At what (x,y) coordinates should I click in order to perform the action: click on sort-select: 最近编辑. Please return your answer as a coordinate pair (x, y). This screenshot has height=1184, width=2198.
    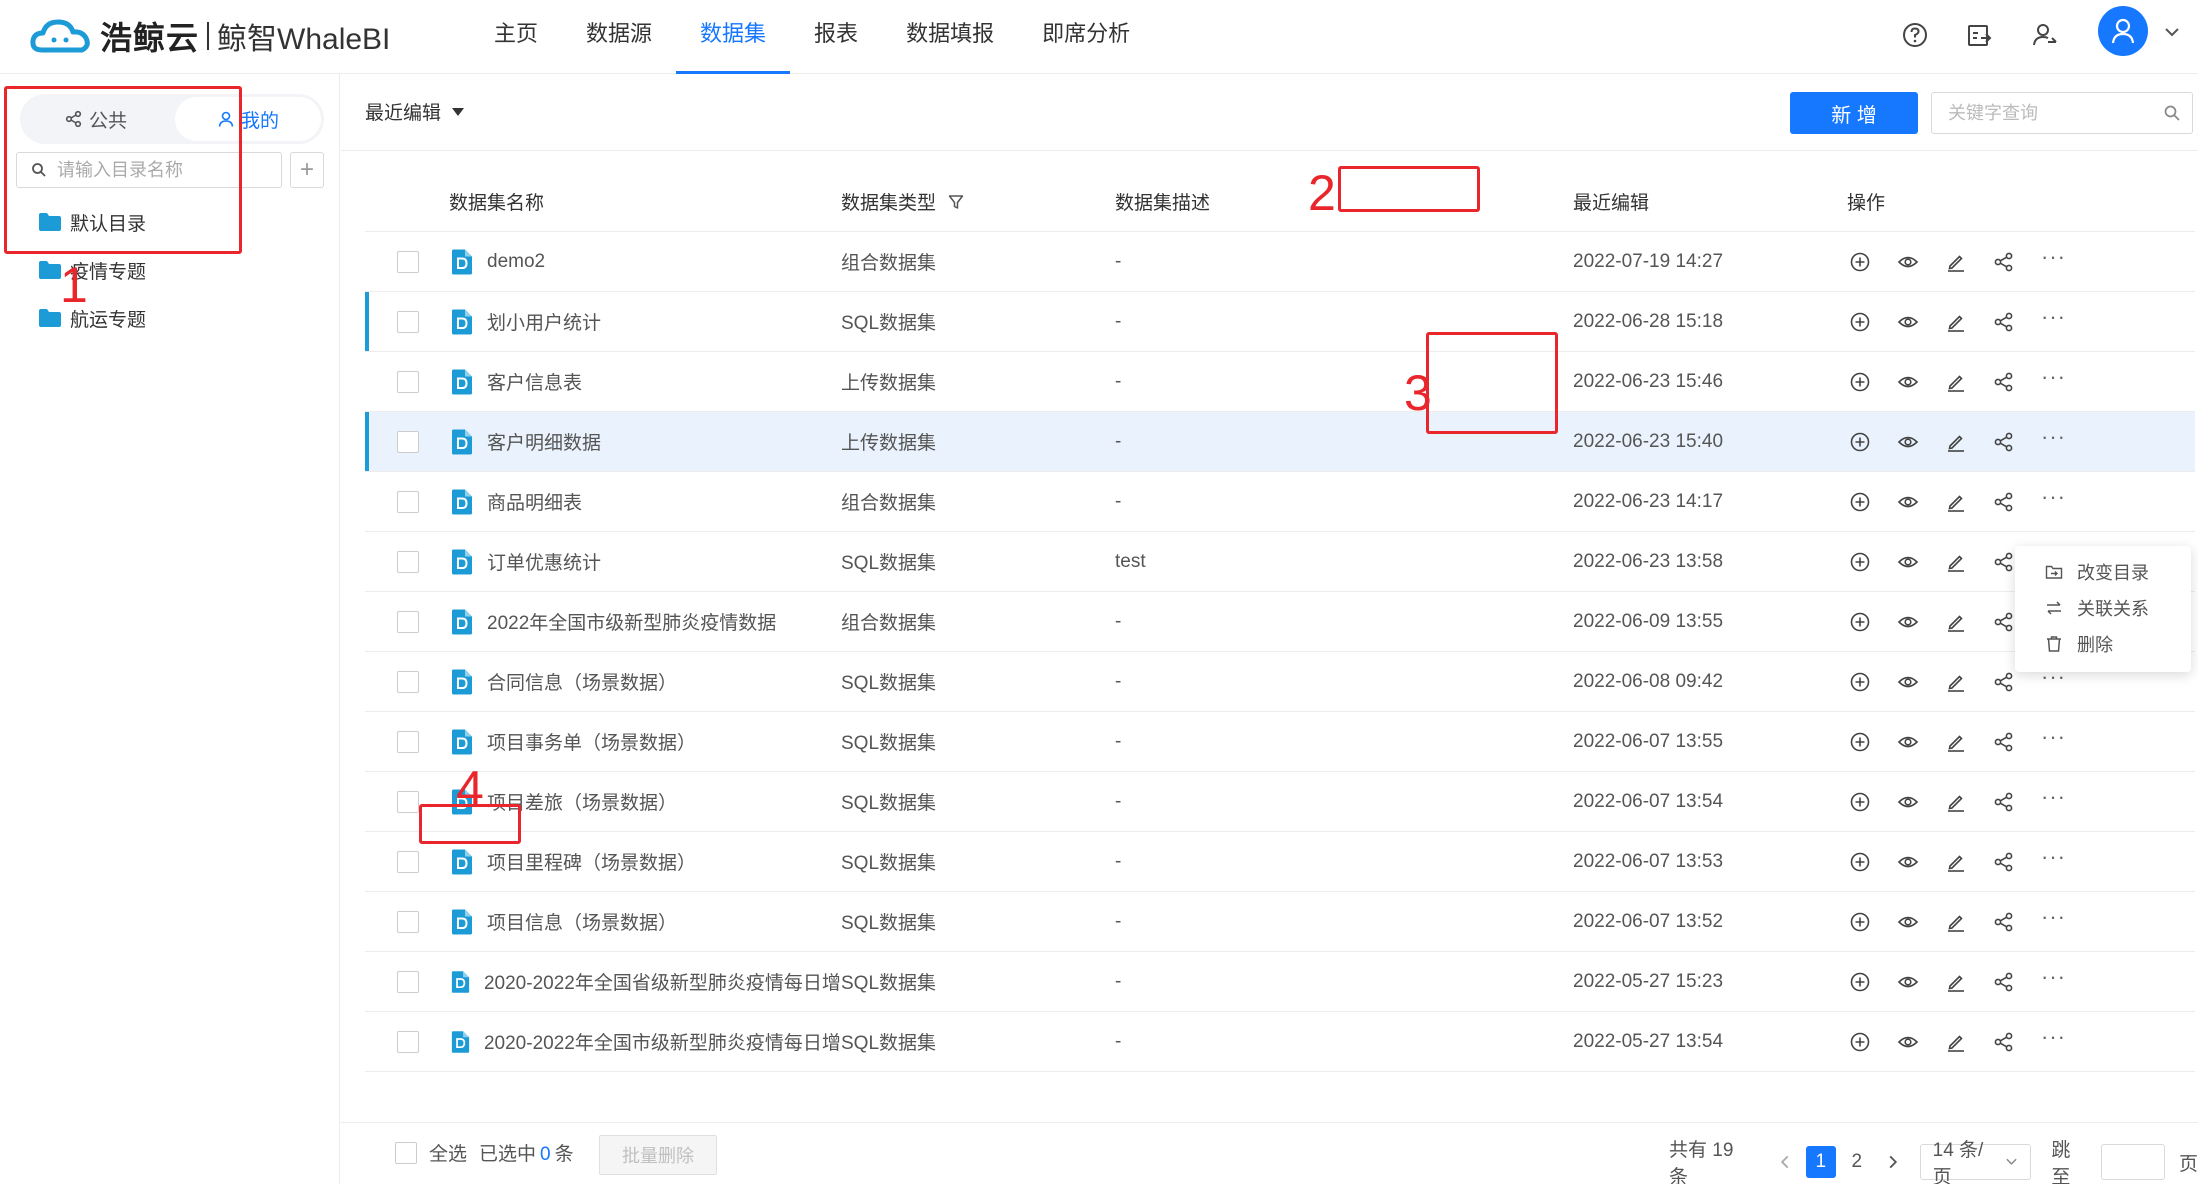
    Looking at the image, I should click on (415, 111).